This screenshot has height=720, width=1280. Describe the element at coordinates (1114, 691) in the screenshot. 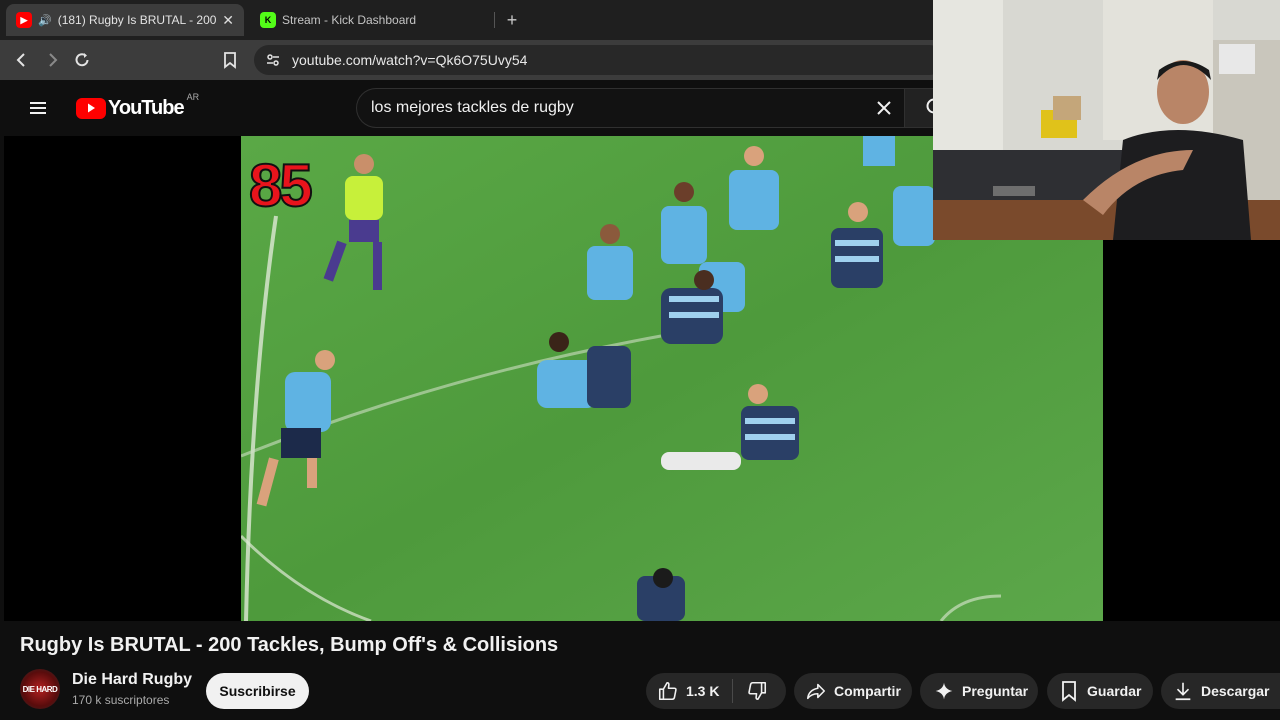

I see `save-label: Guardar` at that location.